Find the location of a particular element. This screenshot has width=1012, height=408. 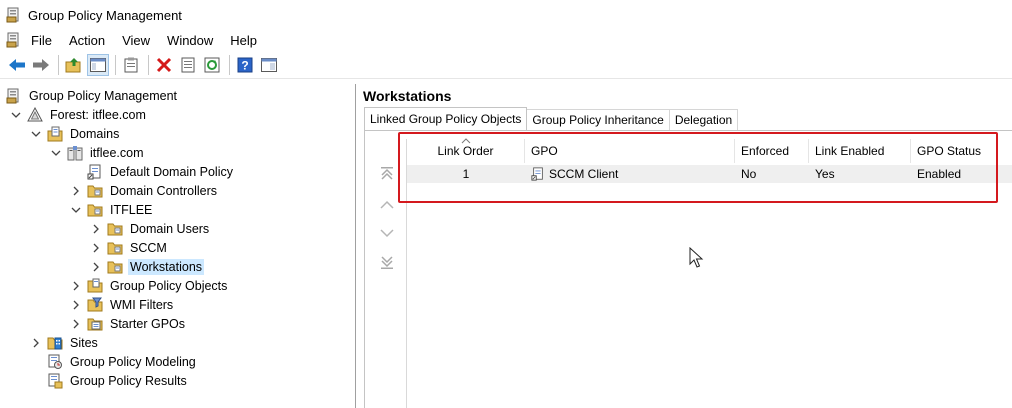

tree-item-modeling: Group Policy Modeling is located at coordinates (122, 361).